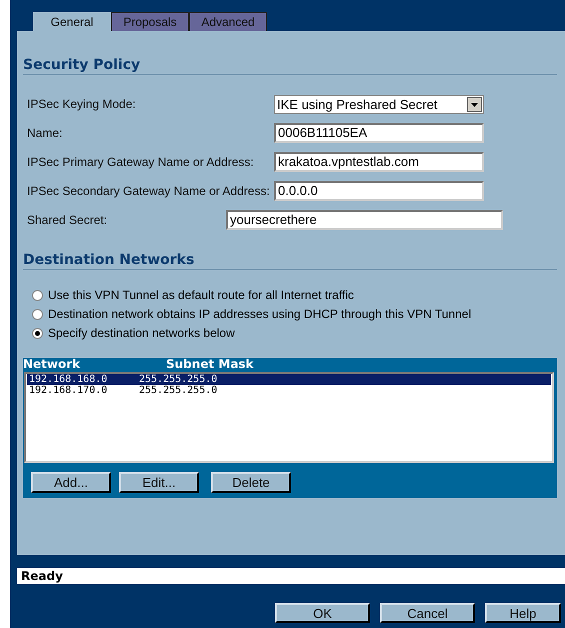  Describe the element at coordinates (523, 613) in the screenshot. I see `dialog-button: Help` at that location.